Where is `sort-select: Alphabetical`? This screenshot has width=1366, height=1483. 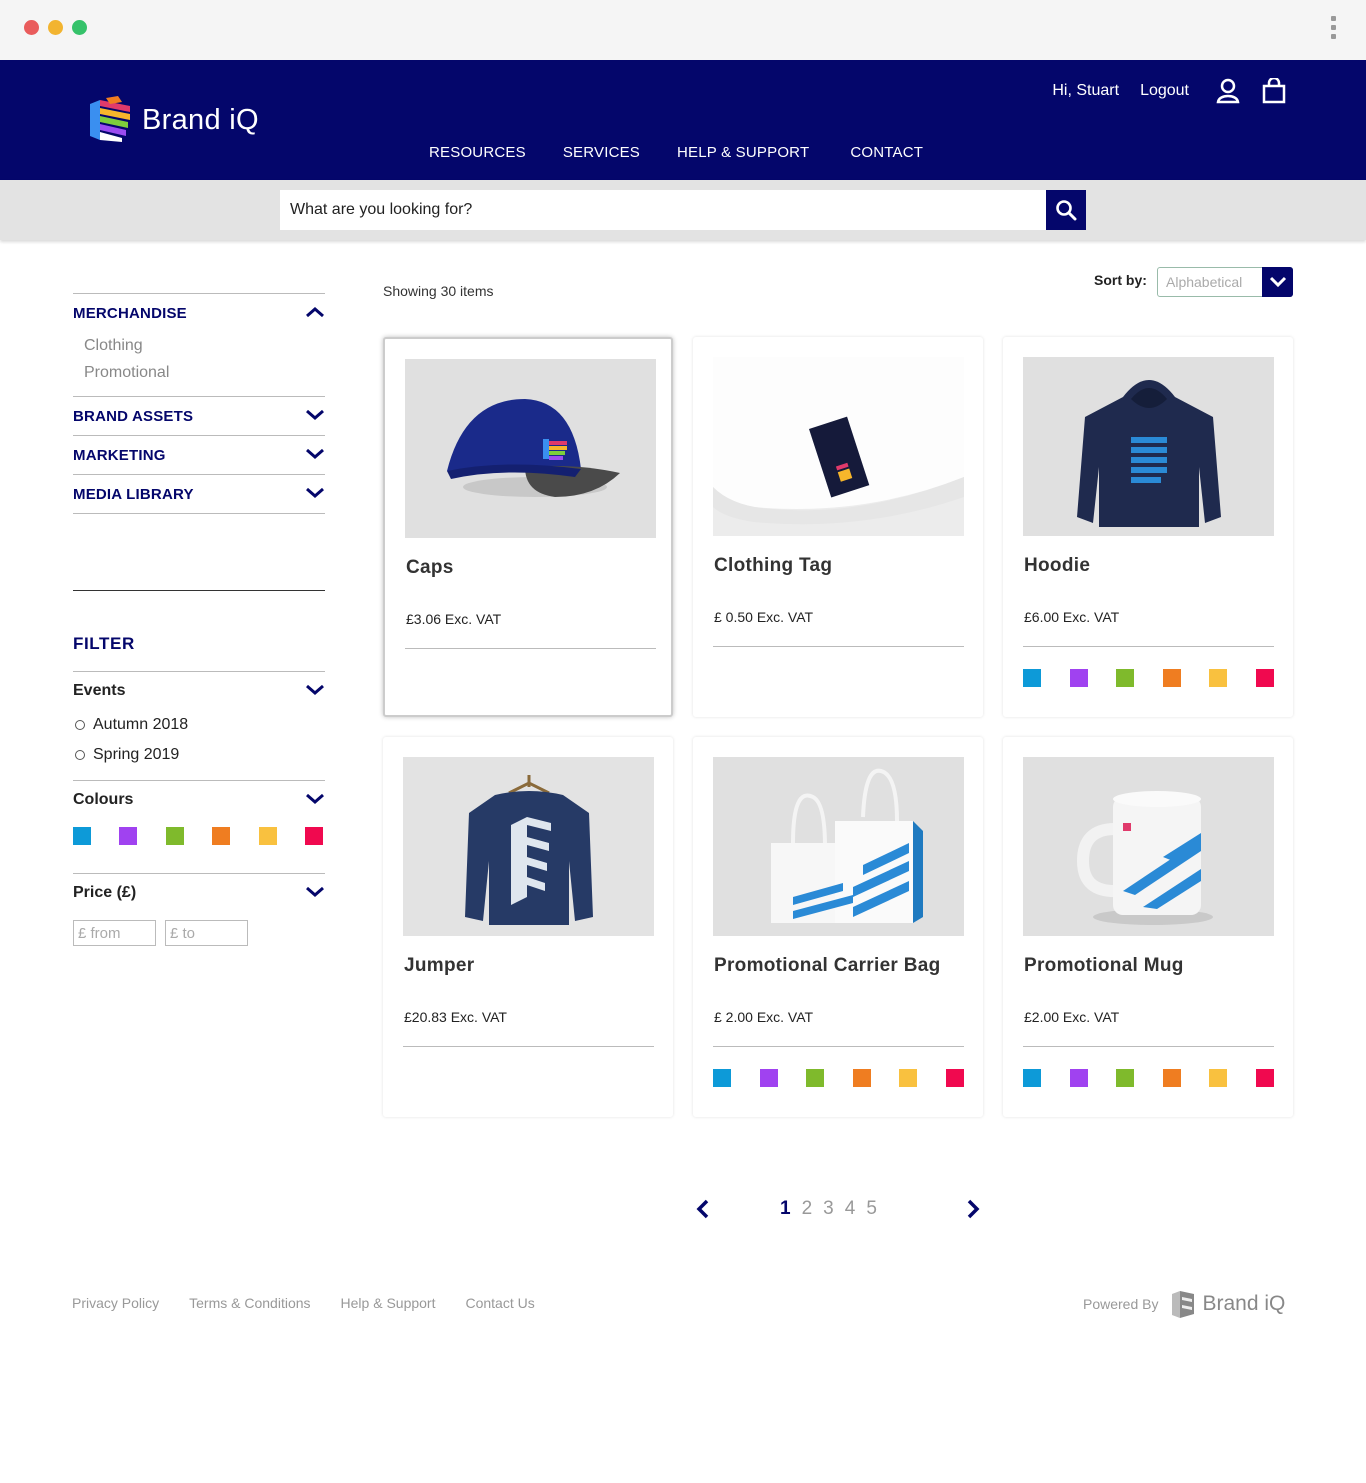
sort-select: Alphabetical is located at coordinates (1225, 282).